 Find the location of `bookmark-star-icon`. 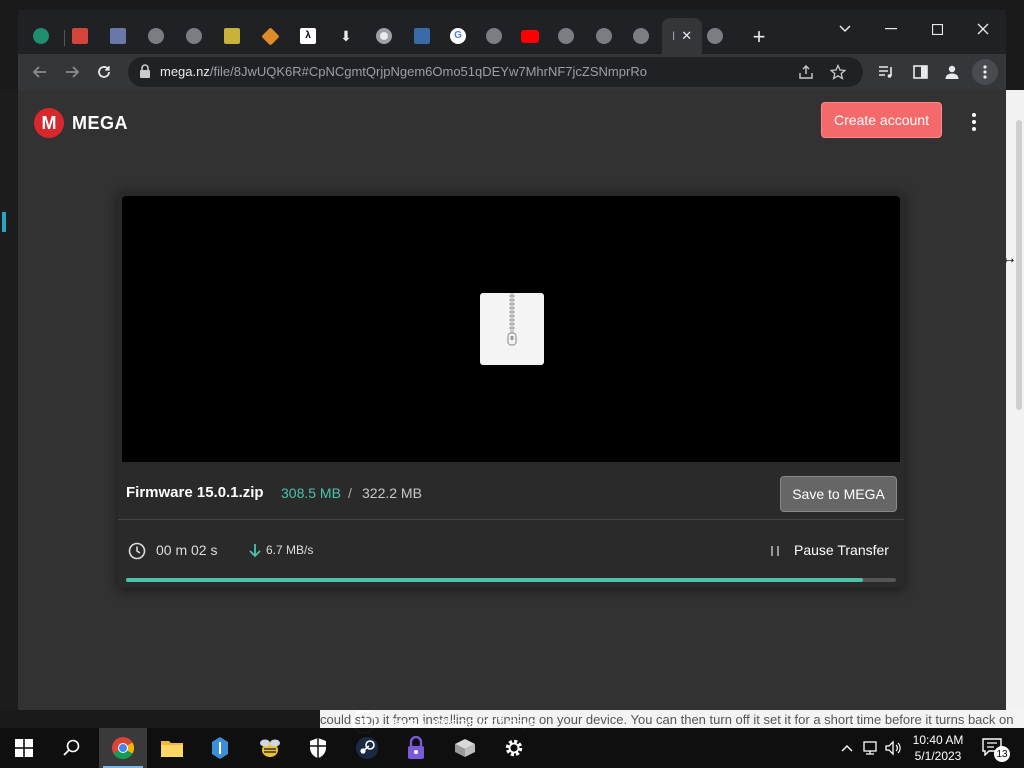

bookmark-star-icon is located at coordinates (838, 72).